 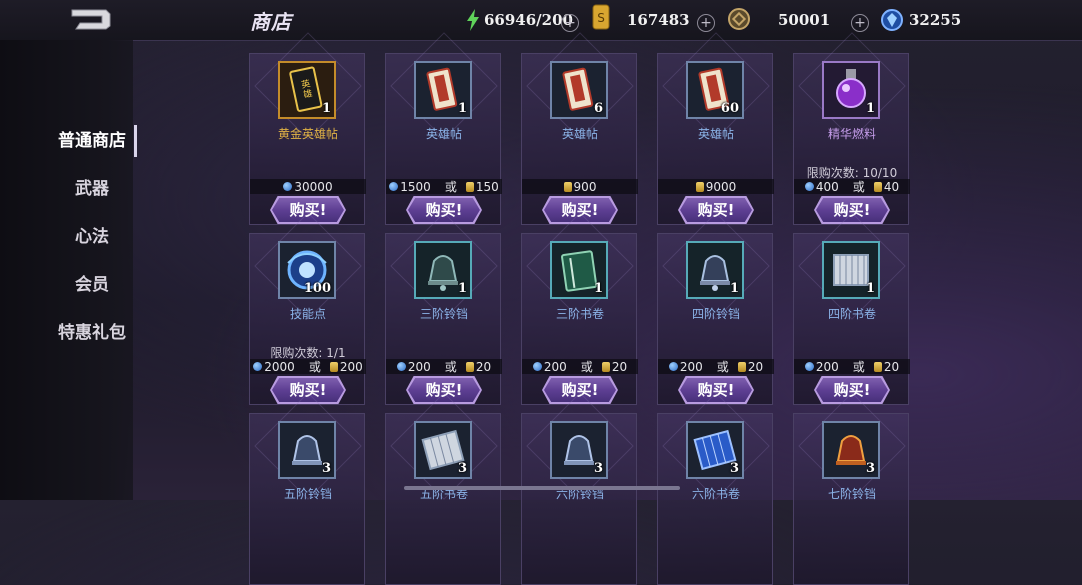 I want to click on price-bar: 2000 或 200, so click(x=308, y=366).